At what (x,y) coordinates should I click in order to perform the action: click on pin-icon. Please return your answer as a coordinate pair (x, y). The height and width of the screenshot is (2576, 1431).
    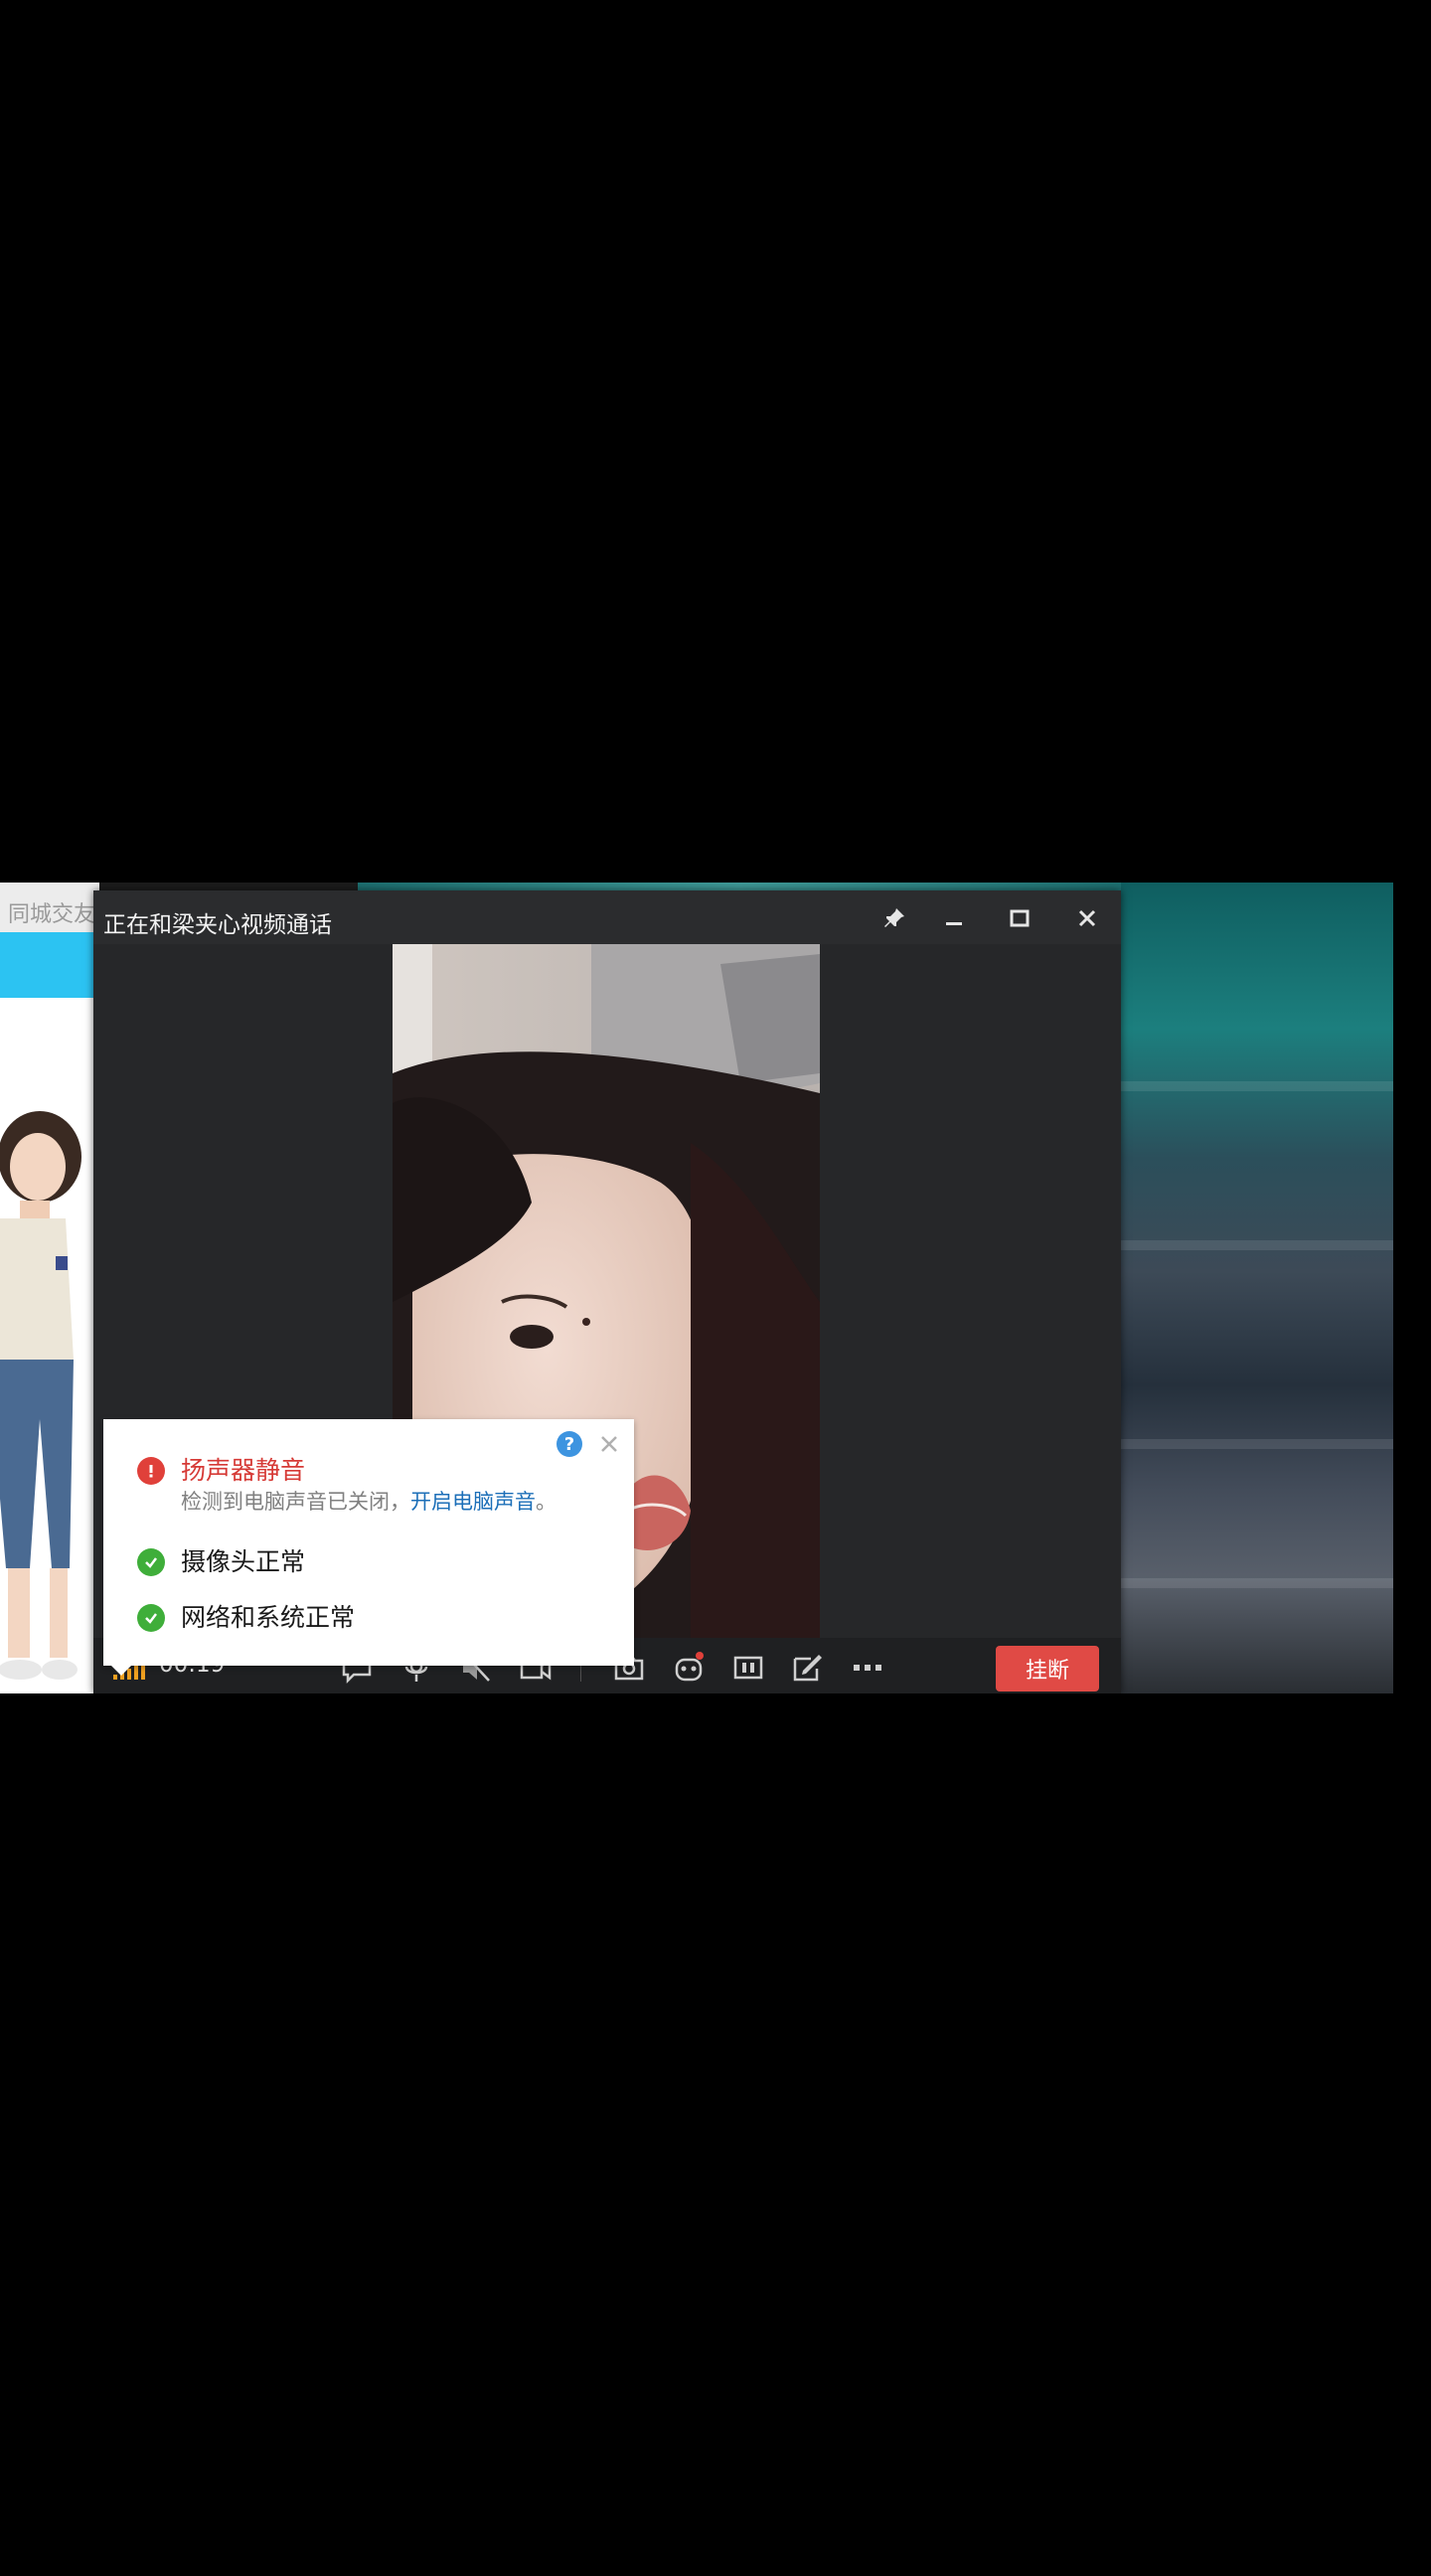
    Looking at the image, I should click on (894, 917).